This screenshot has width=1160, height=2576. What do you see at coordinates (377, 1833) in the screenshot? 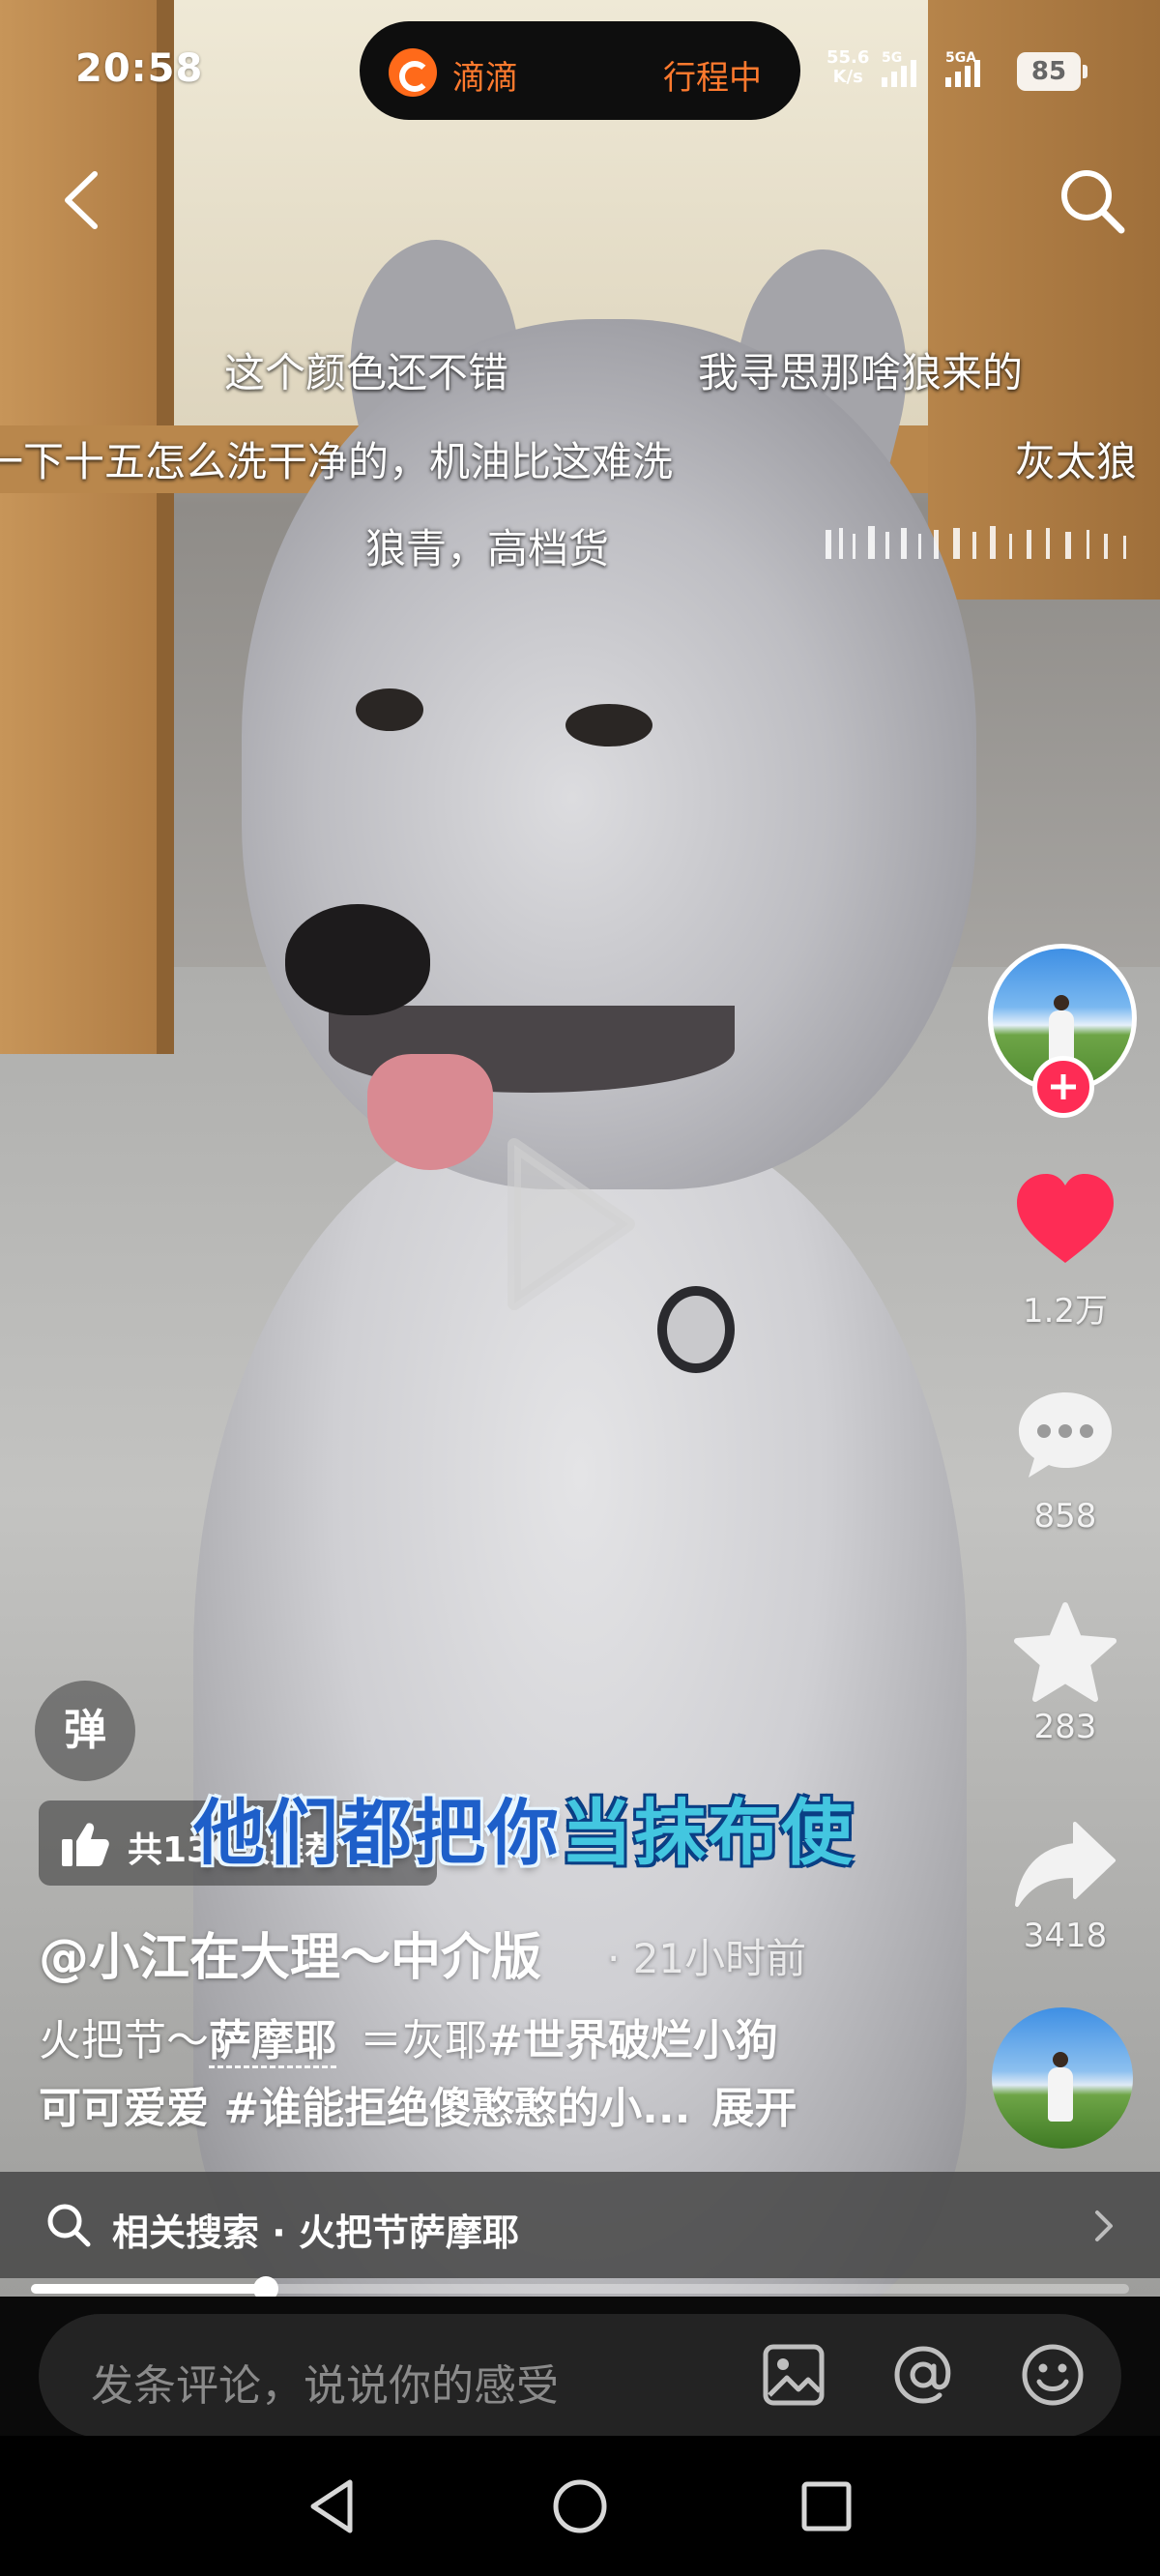
I see `video-caption-part: 他们都把你` at bounding box center [377, 1833].